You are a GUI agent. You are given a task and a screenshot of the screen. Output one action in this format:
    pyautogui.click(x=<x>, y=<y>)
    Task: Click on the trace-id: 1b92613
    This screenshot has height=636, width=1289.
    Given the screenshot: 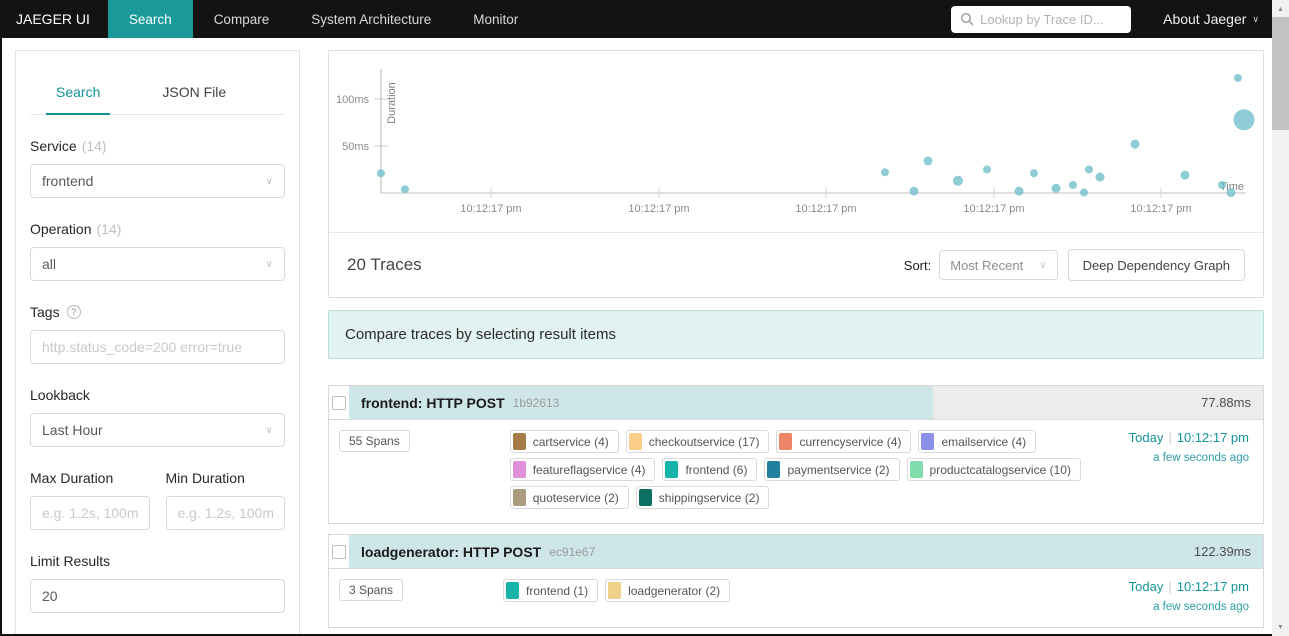 What is the action you would take?
    pyautogui.click(x=536, y=402)
    